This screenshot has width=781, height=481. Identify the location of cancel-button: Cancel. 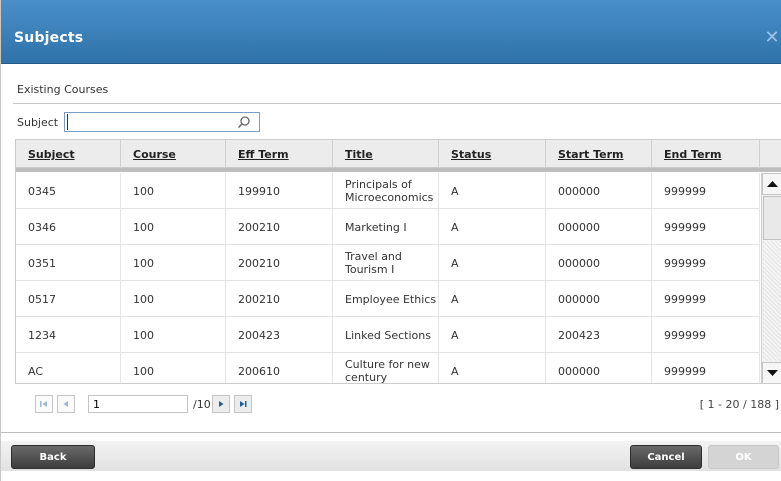
(666, 457).